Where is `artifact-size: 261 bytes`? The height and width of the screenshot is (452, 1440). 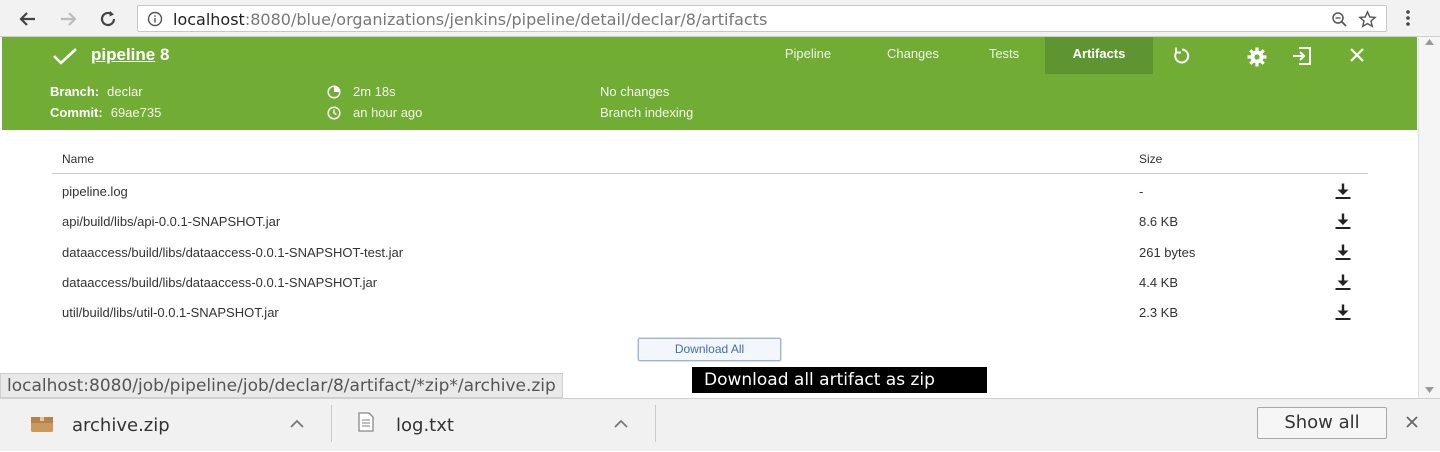 artifact-size: 261 bytes is located at coordinates (1167, 252).